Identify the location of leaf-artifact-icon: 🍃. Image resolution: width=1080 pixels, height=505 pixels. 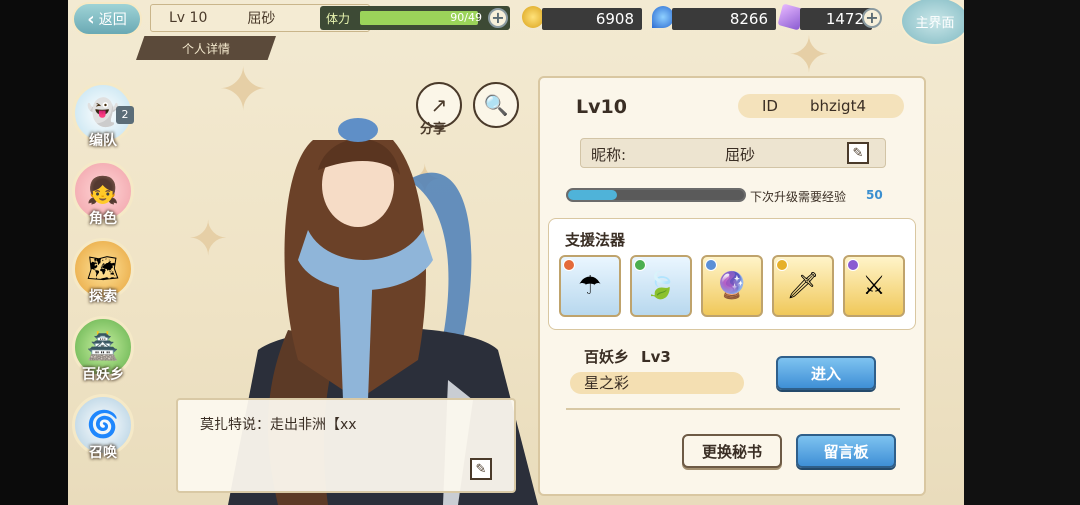
(661, 286).